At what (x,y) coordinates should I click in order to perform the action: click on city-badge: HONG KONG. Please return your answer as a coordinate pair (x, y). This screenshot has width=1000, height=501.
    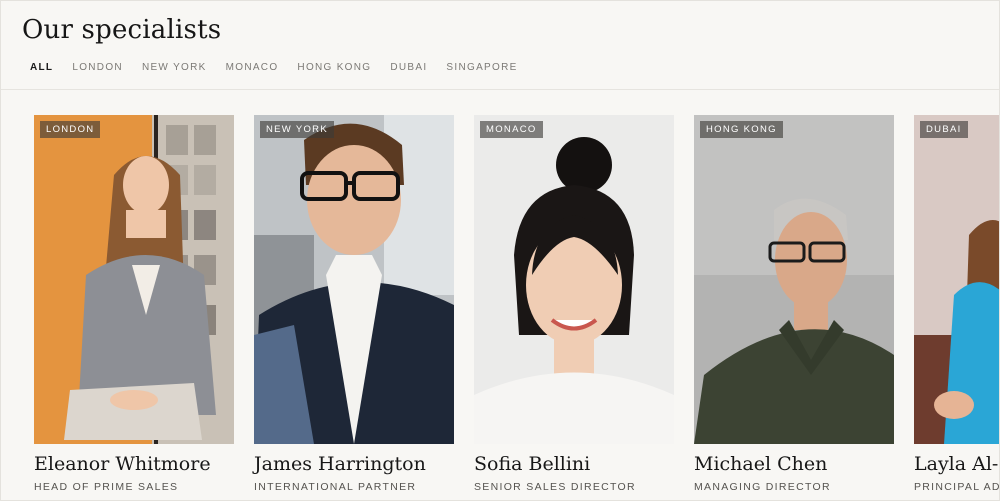
    Looking at the image, I should click on (741, 129).